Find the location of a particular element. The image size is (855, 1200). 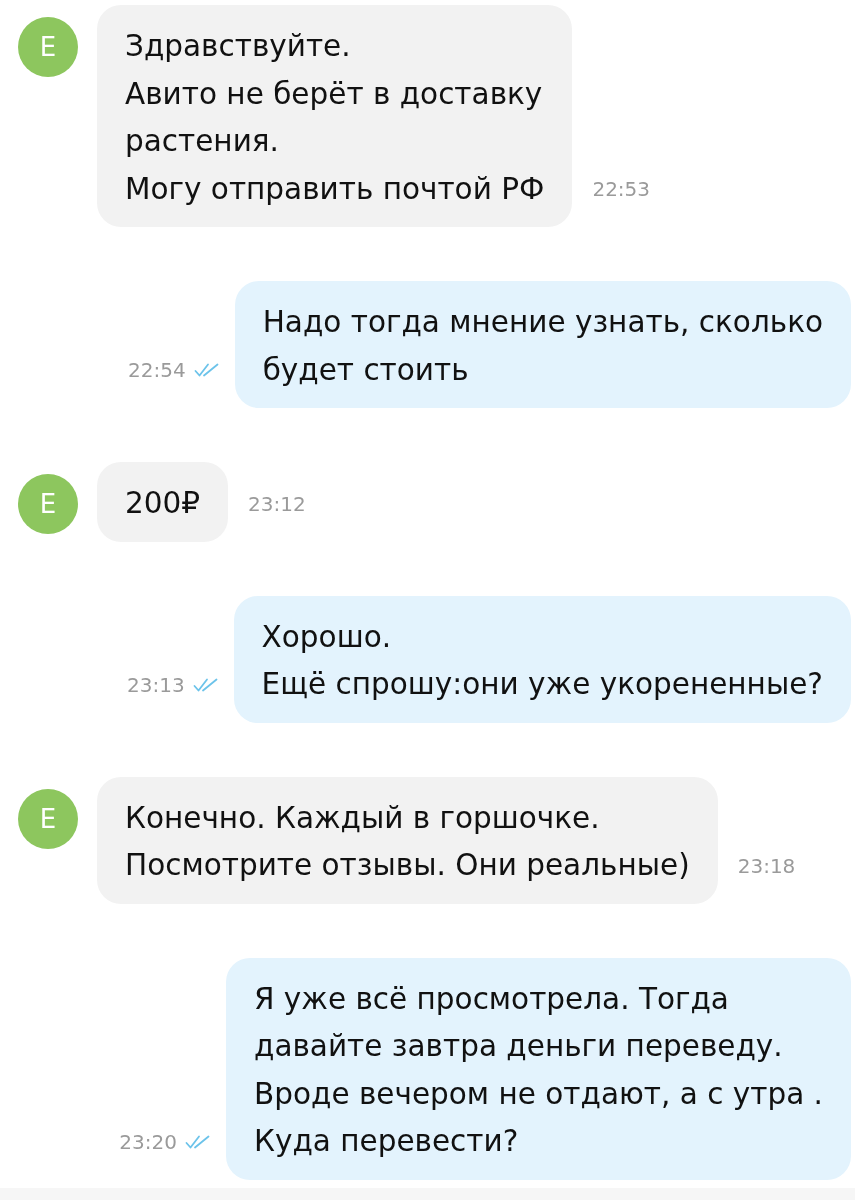

message-time: 23:12 is located at coordinates (277, 503).